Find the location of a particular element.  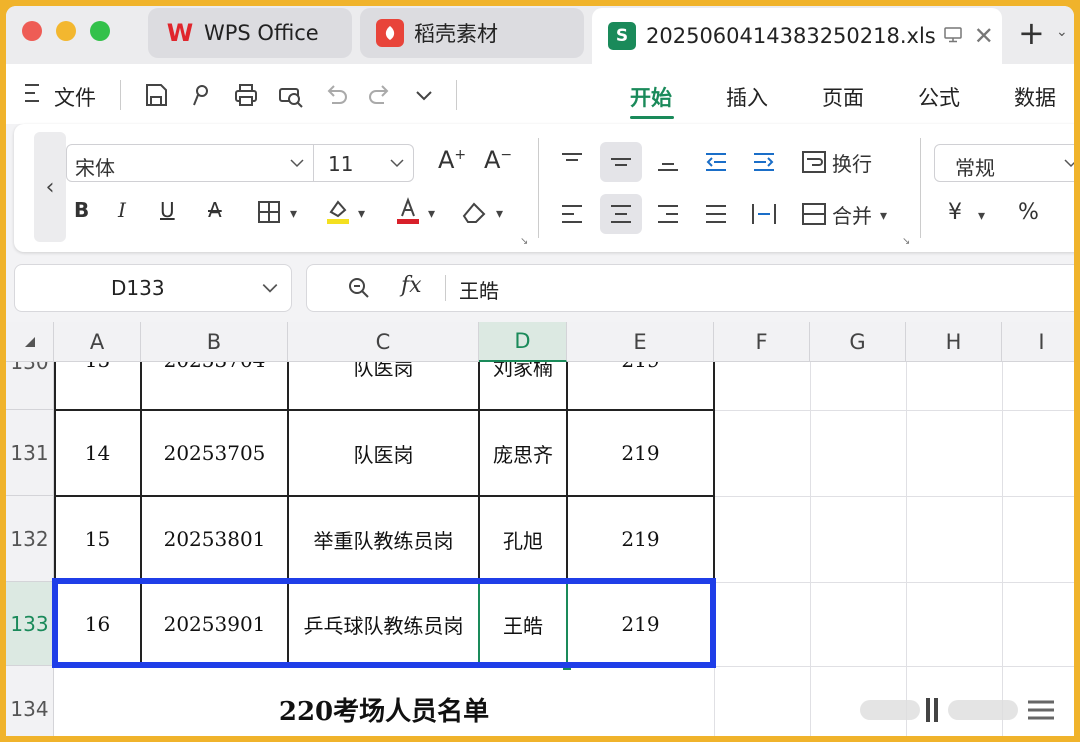

column-header-i: I is located at coordinates (1038, 342).